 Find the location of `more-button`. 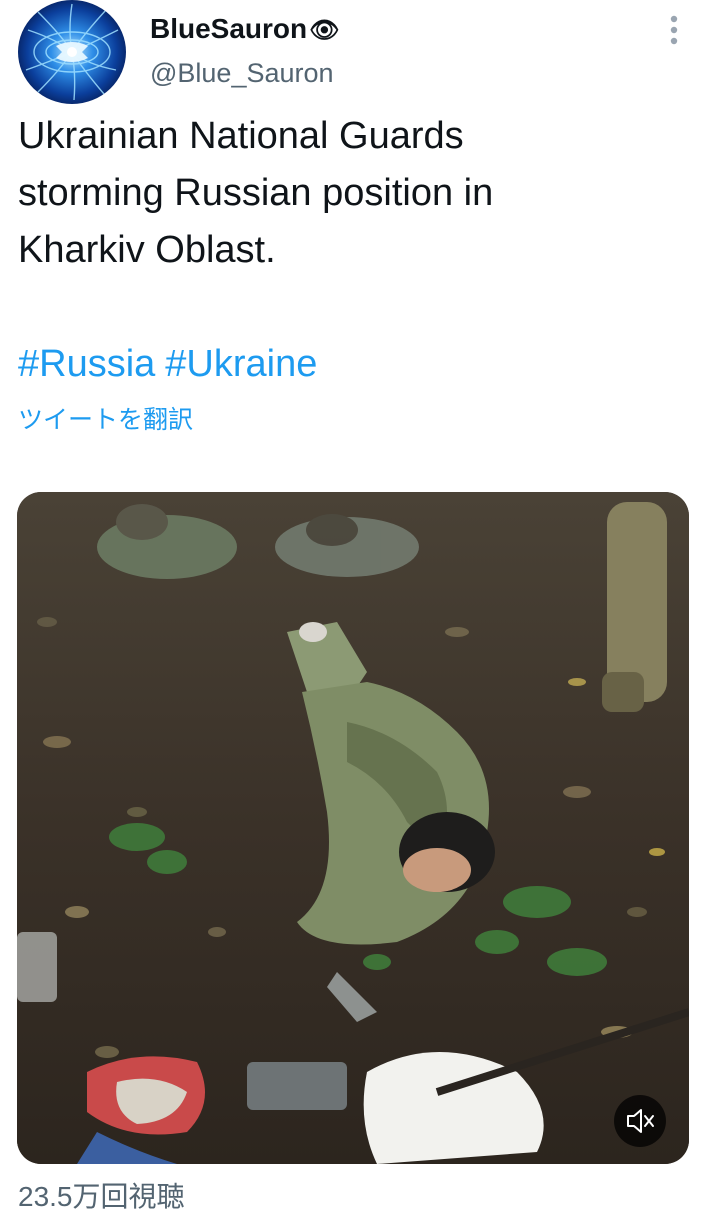

more-button is located at coordinates (674, 30).